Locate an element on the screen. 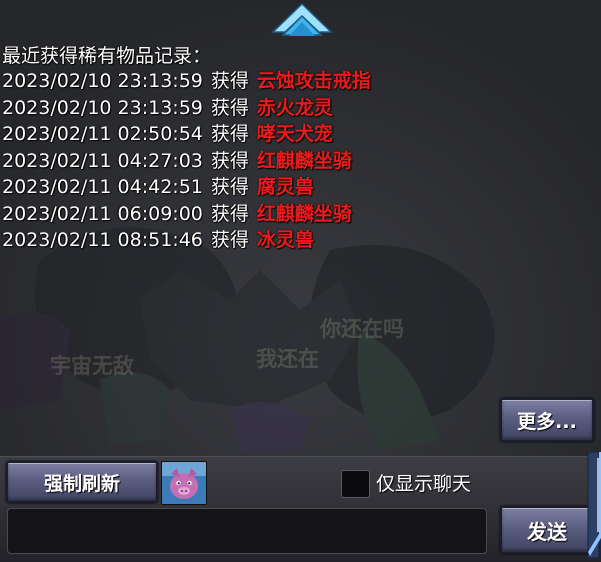  log-entry: 2023/02/11 02:50:54 获得 哮天犬宠 is located at coordinates (186, 134).